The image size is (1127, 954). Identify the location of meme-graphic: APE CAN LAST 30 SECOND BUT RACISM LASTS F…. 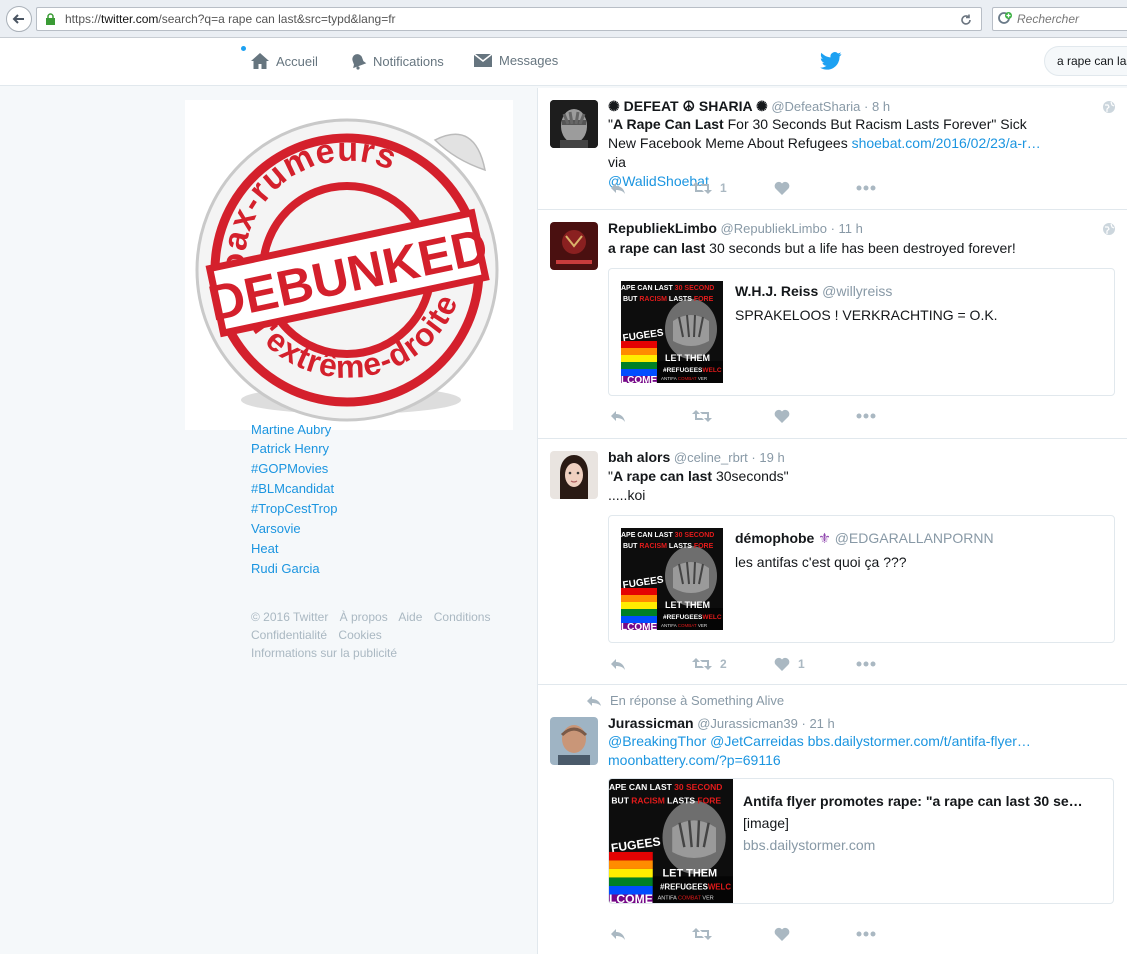
(671, 841).